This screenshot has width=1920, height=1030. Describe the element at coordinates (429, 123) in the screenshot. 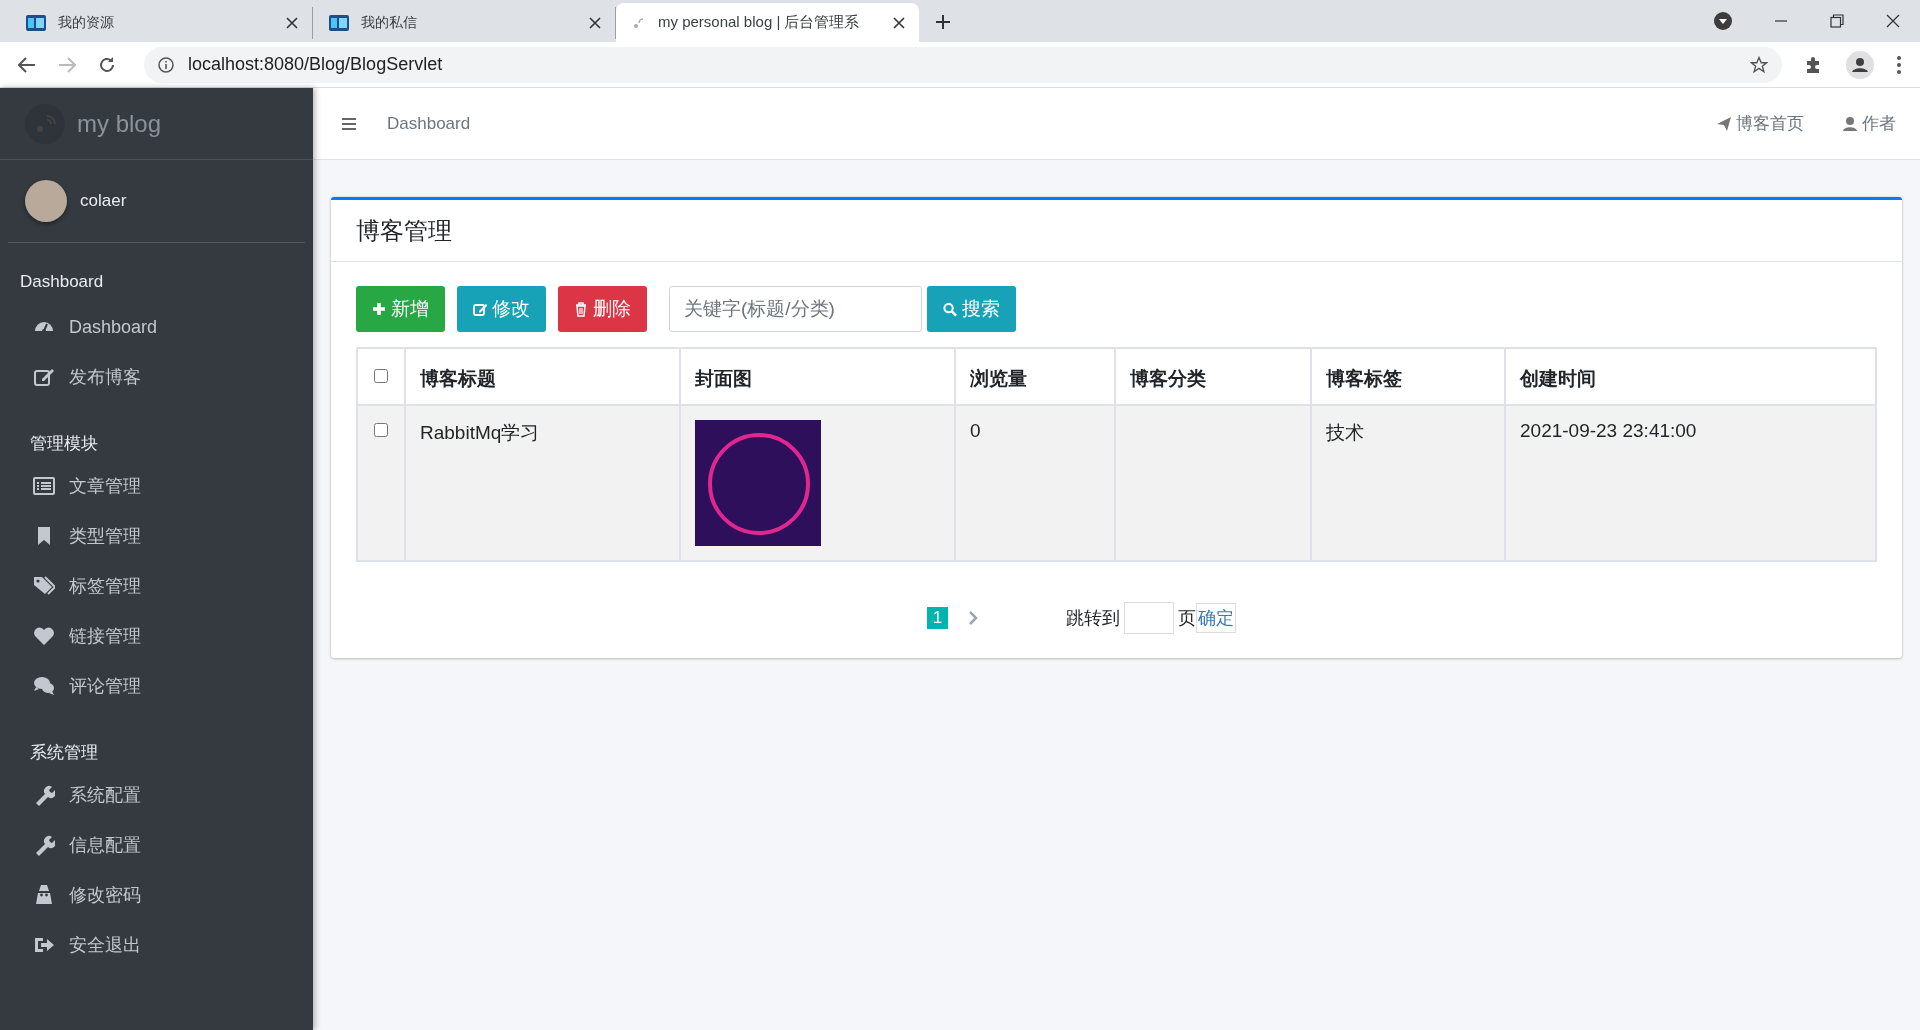

I see `breadcrumb-link: Dashboard` at that location.